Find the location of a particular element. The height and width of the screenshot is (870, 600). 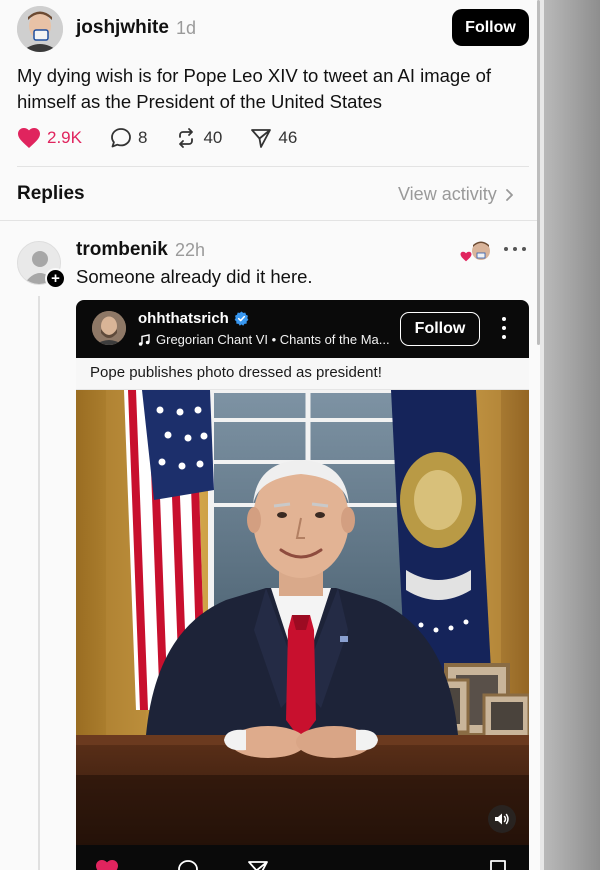

more-horizontal-icon is located at coordinates (515, 249).